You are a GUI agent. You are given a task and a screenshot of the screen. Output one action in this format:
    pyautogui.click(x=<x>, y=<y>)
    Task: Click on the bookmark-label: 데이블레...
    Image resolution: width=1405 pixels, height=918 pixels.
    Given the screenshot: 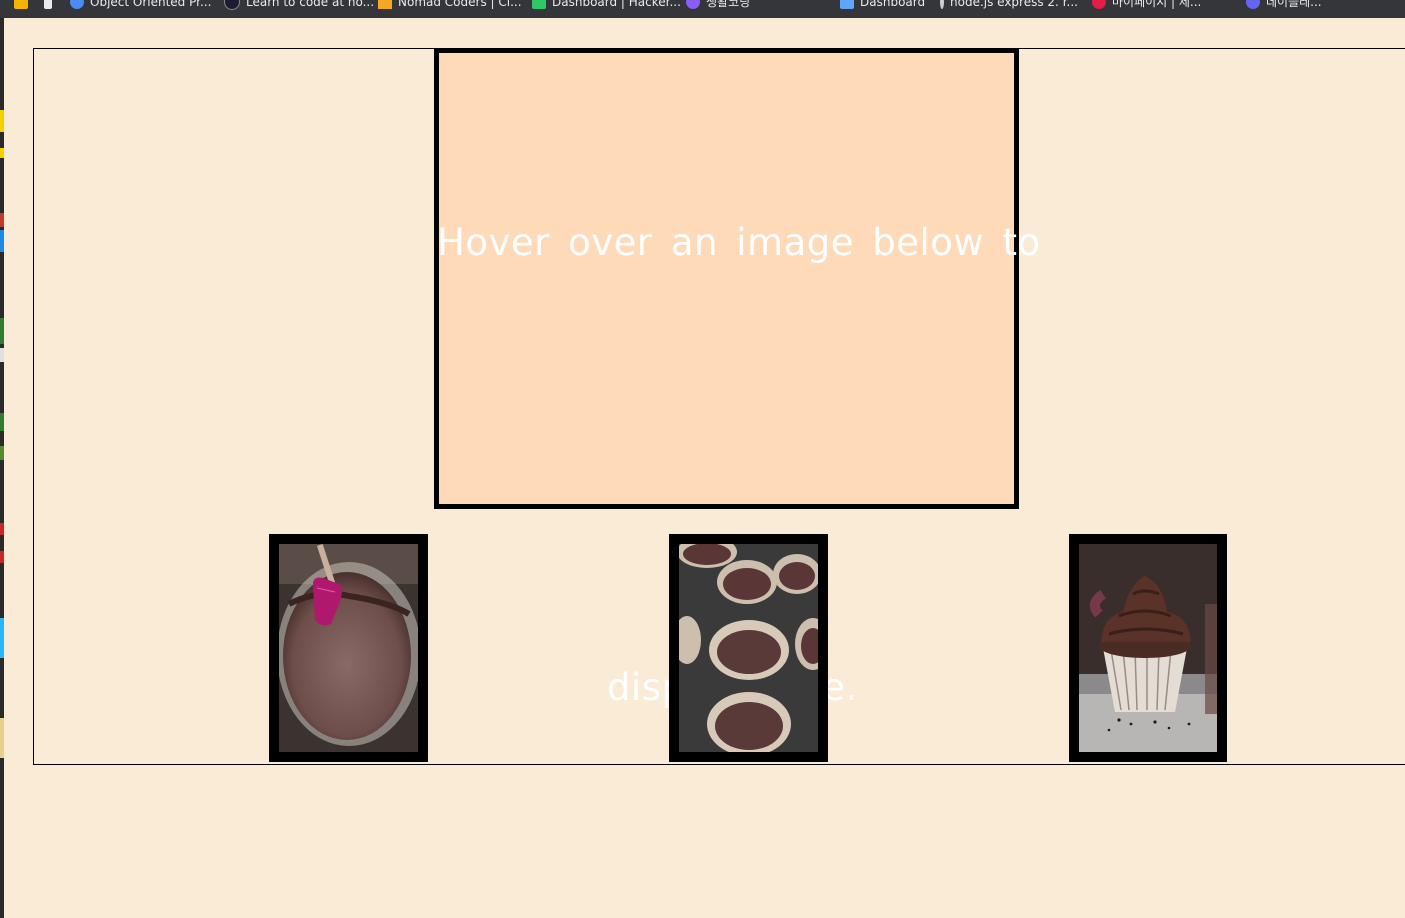 What is the action you would take?
    pyautogui.click(x=1294, y=4)
    